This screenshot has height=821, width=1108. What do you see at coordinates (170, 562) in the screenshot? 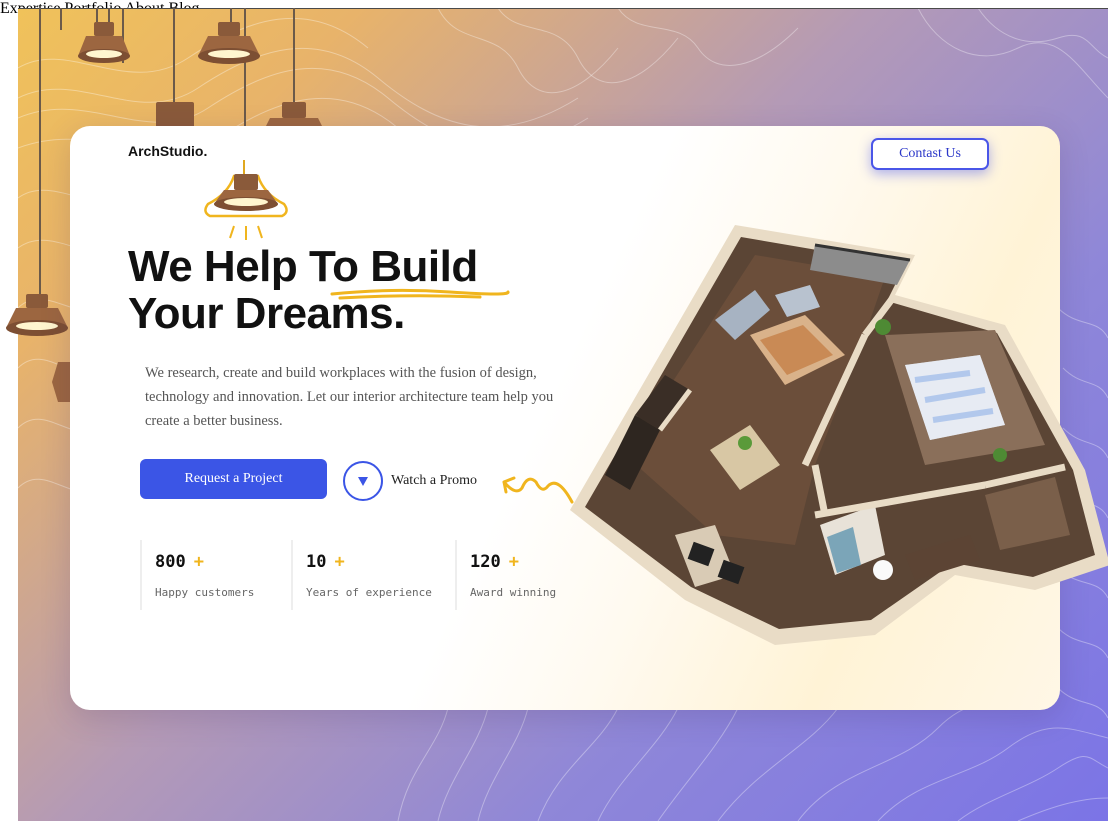
I see `stat-value: 800` at bounding box center [170, 562].